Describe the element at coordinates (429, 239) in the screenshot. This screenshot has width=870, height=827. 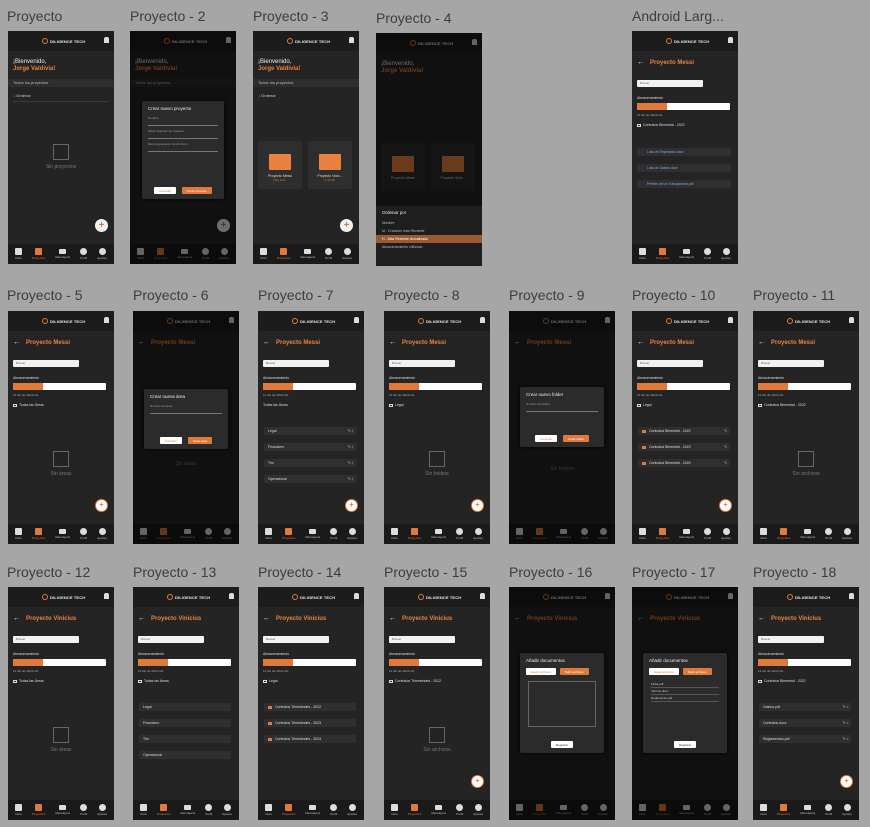
I see `sort-option-selected: H - Más Reciente Actualizado` at that location.